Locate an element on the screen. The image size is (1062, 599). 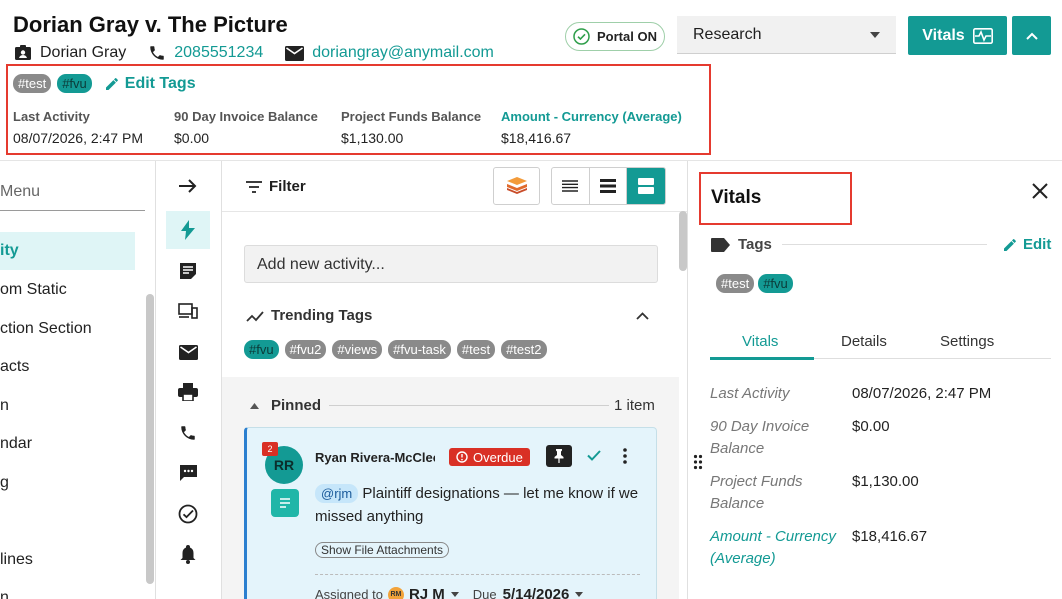
nav-item-7: g is located at coordinates (73, 483).